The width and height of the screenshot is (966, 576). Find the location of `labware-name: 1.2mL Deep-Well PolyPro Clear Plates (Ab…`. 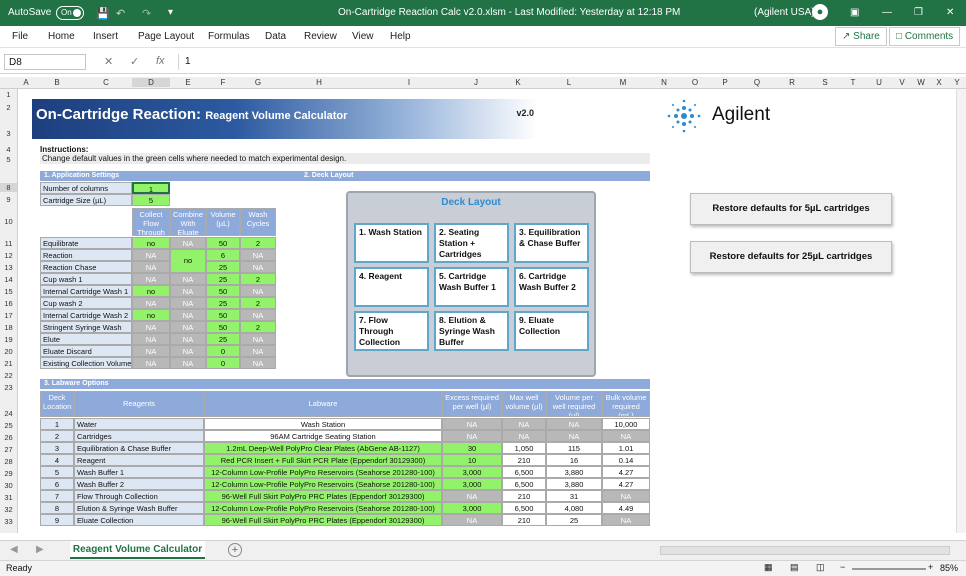

labware-name: 1.2mL Deep-Well PolyPro Clear Plates (Ab… is located at coordinates (323, 448).